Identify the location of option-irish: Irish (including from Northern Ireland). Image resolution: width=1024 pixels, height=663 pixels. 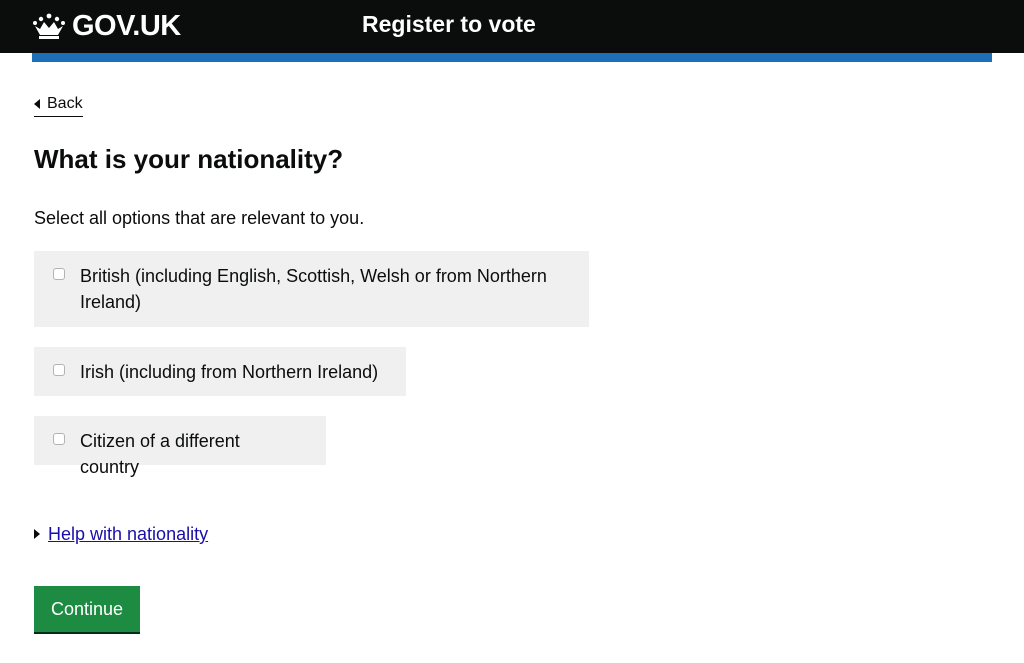
(220, 371).